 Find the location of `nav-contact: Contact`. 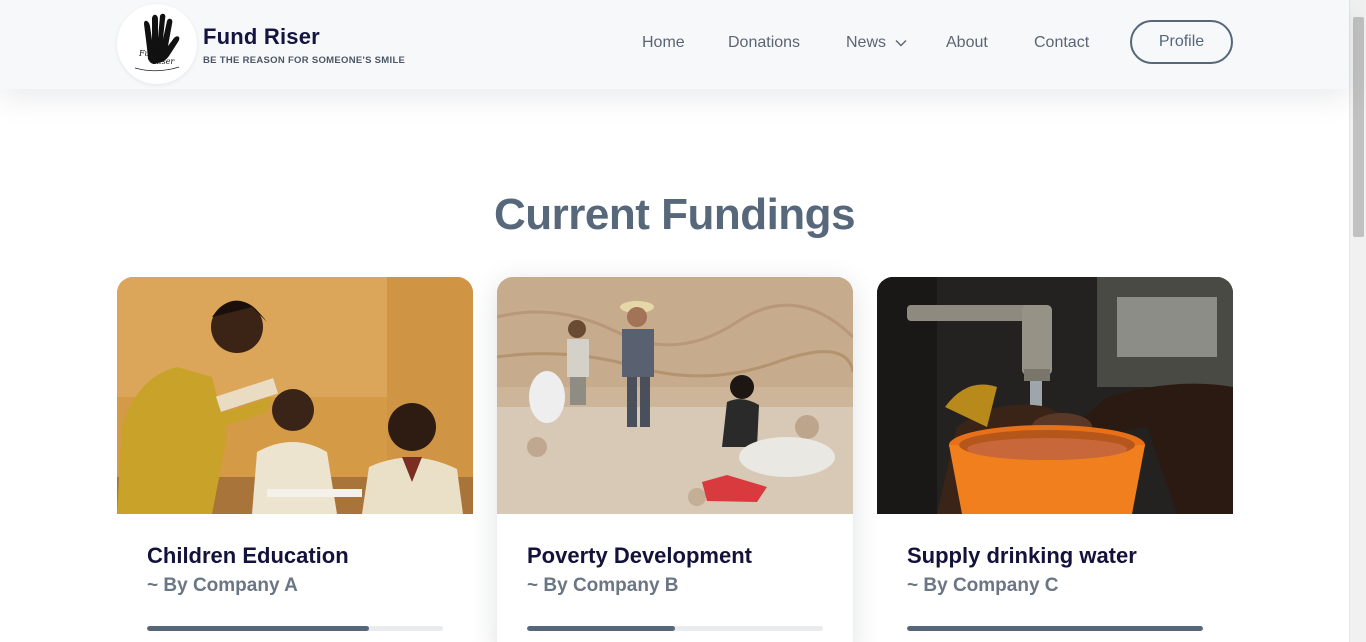

nav-contact: Contact is located at coordinates (1061, 43).